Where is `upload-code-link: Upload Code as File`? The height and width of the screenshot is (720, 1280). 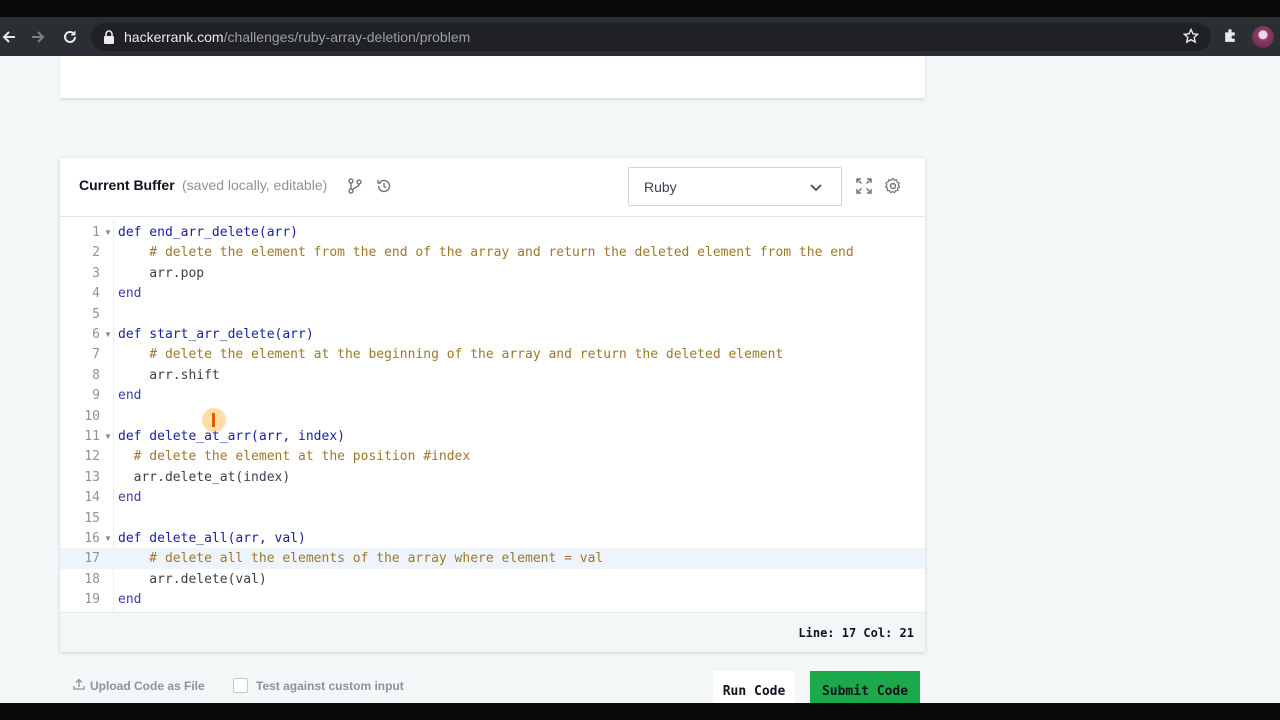 upload-code-link: Upload Code as File is located at coordinates (139, 685).